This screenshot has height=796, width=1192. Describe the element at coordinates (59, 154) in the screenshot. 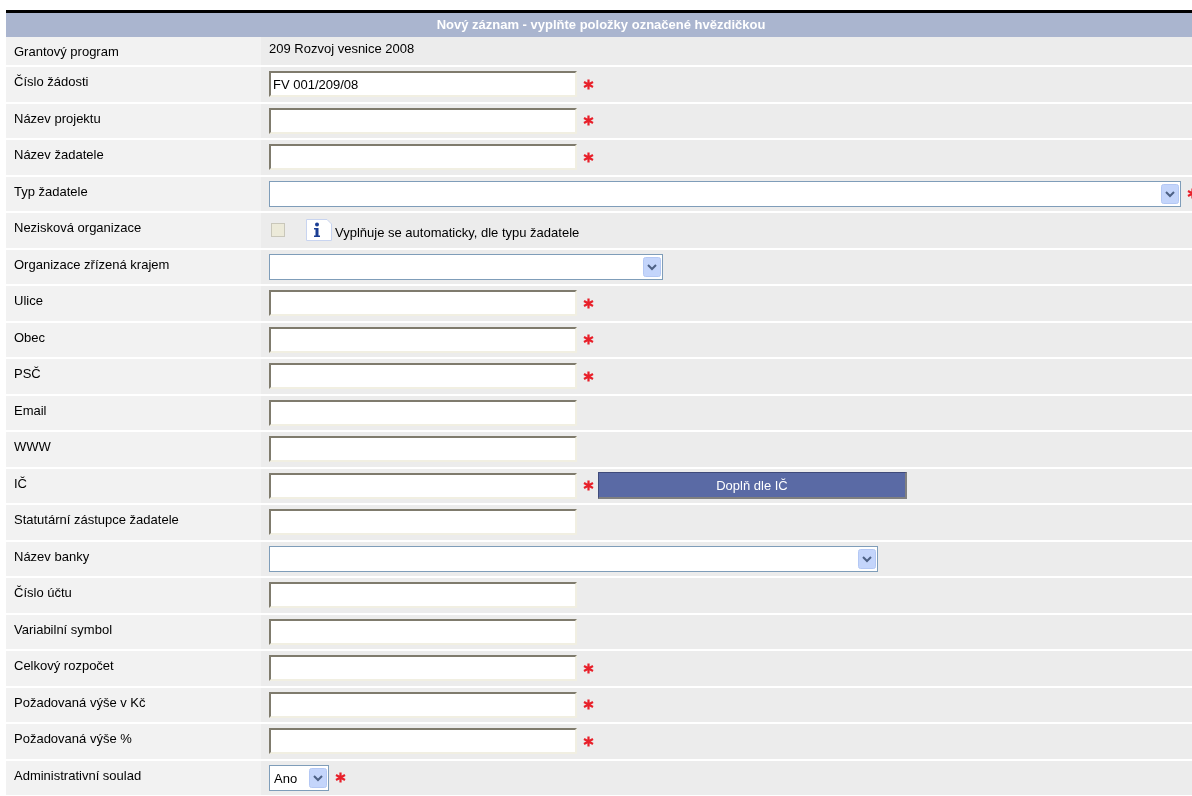

I see `field-label: Název žadatele` at that location.